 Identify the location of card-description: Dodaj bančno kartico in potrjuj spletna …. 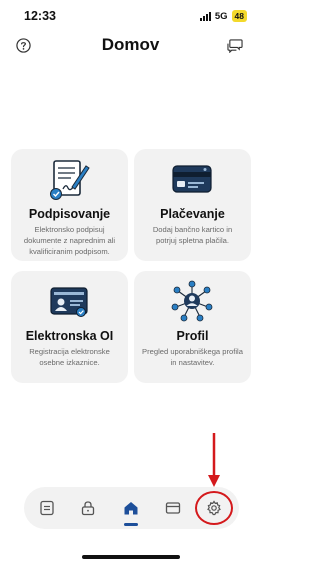
(192, 235).